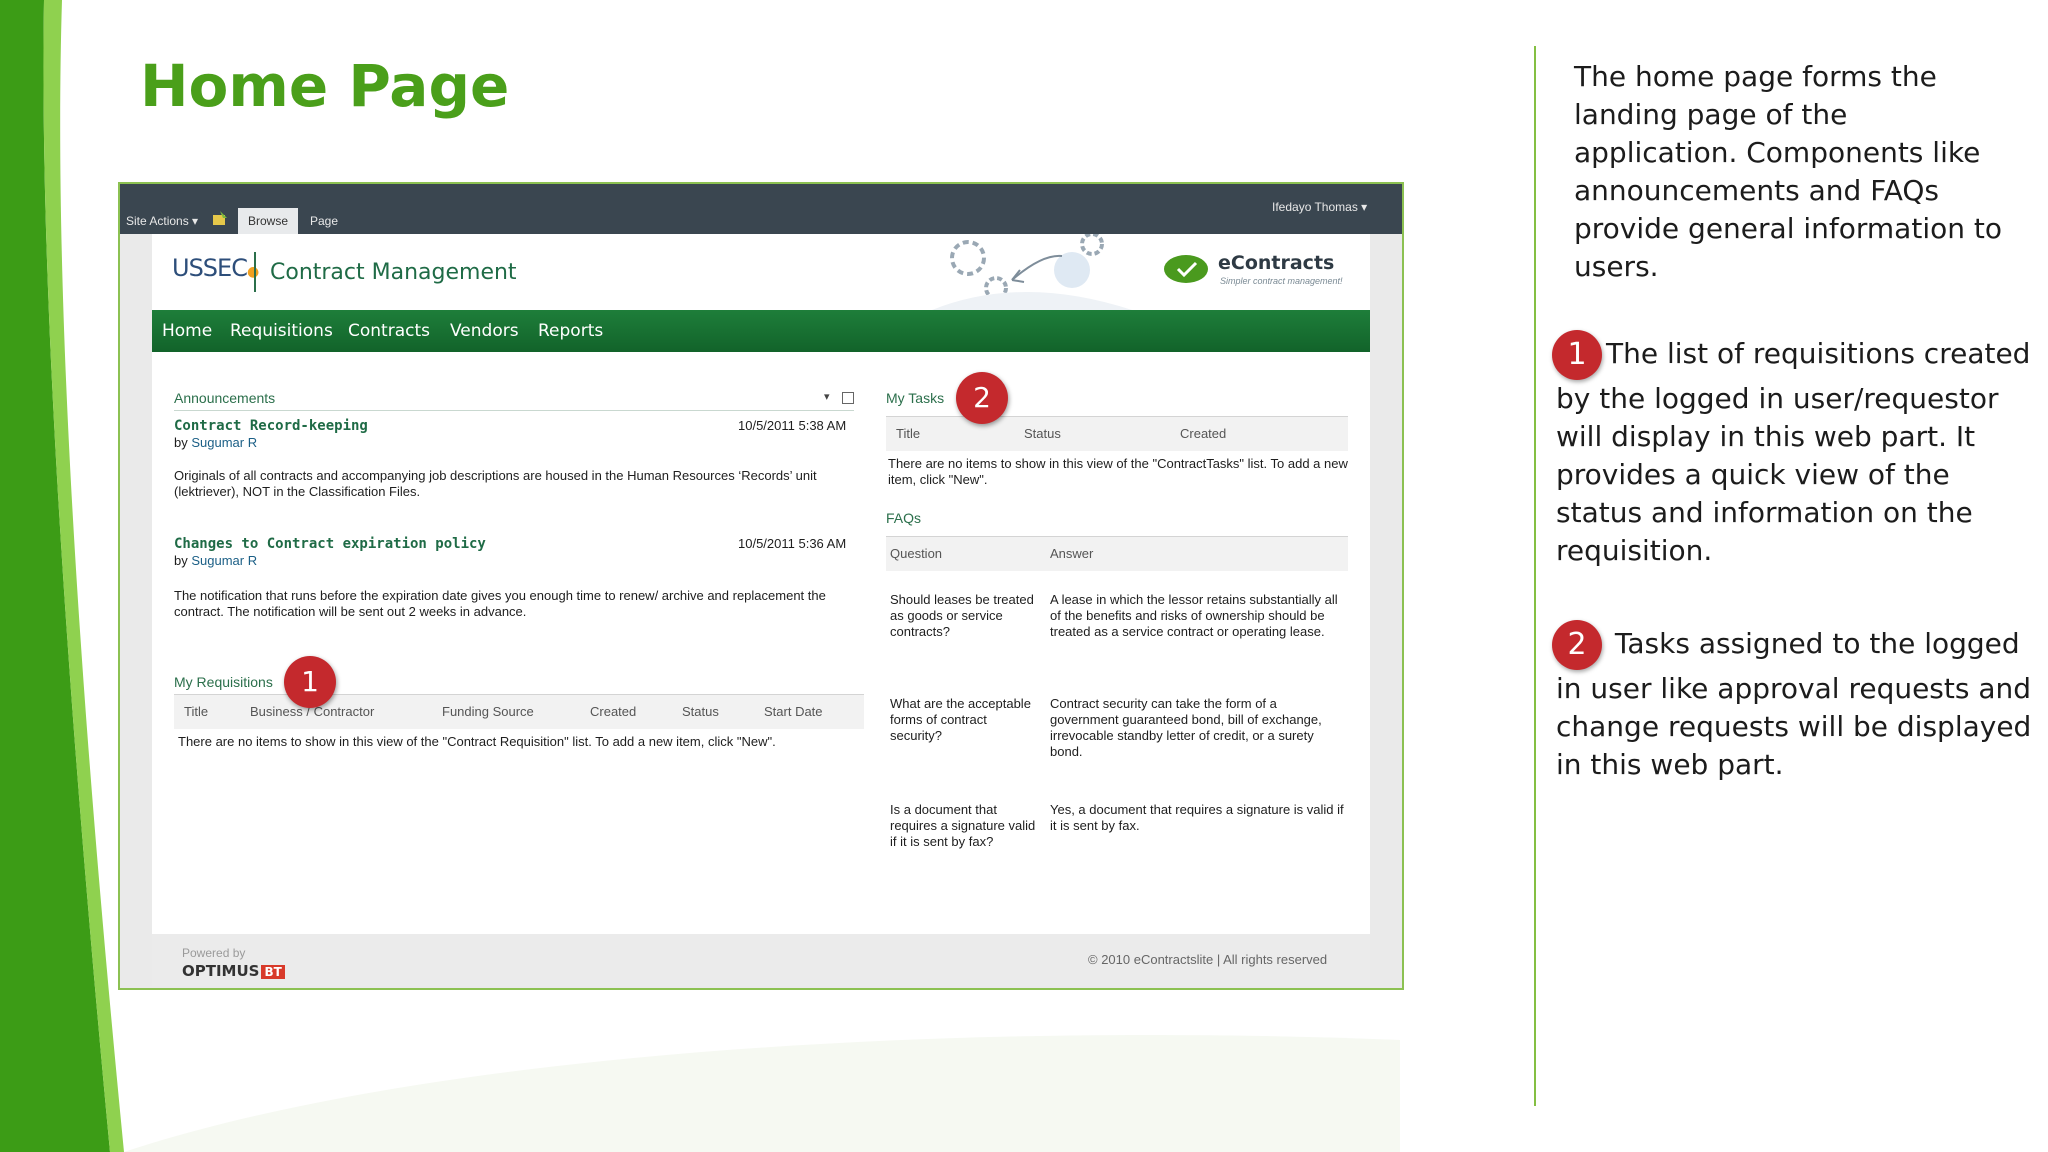 This screenshot has width=2048, height=1152. I want to click on col-task-status: Status, so click(1042, 433).